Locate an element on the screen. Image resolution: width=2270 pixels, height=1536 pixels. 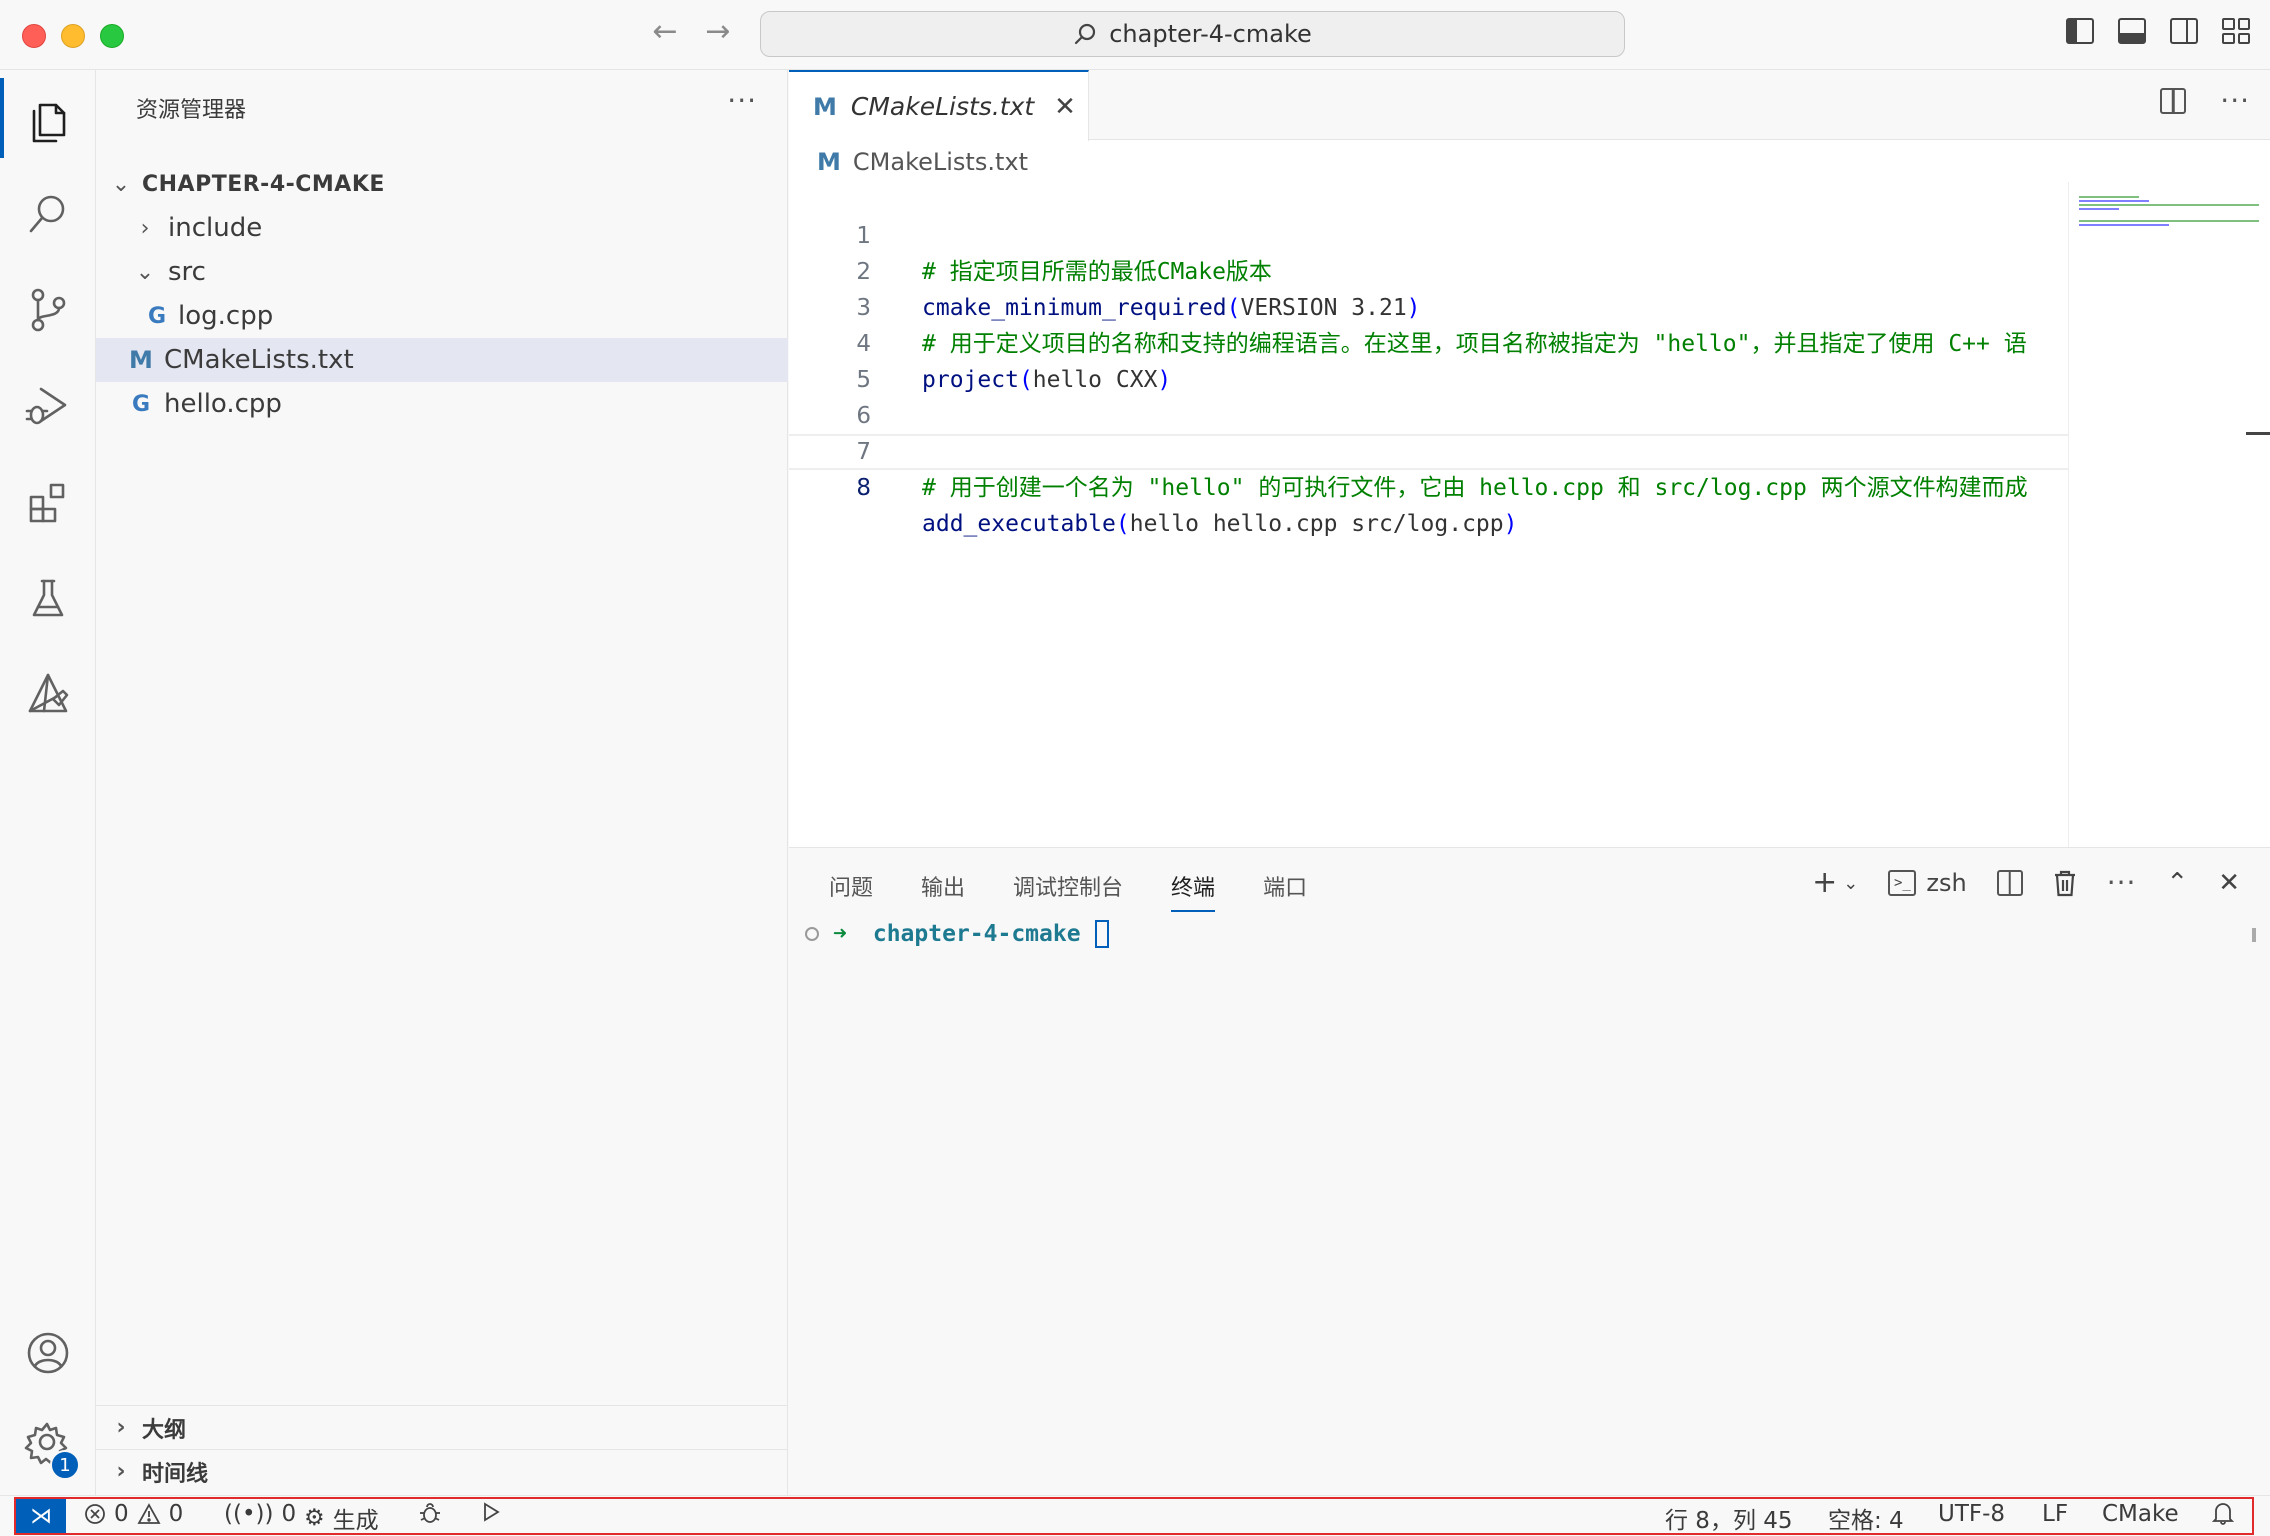
minimap is located at coordinates (2169, 514).